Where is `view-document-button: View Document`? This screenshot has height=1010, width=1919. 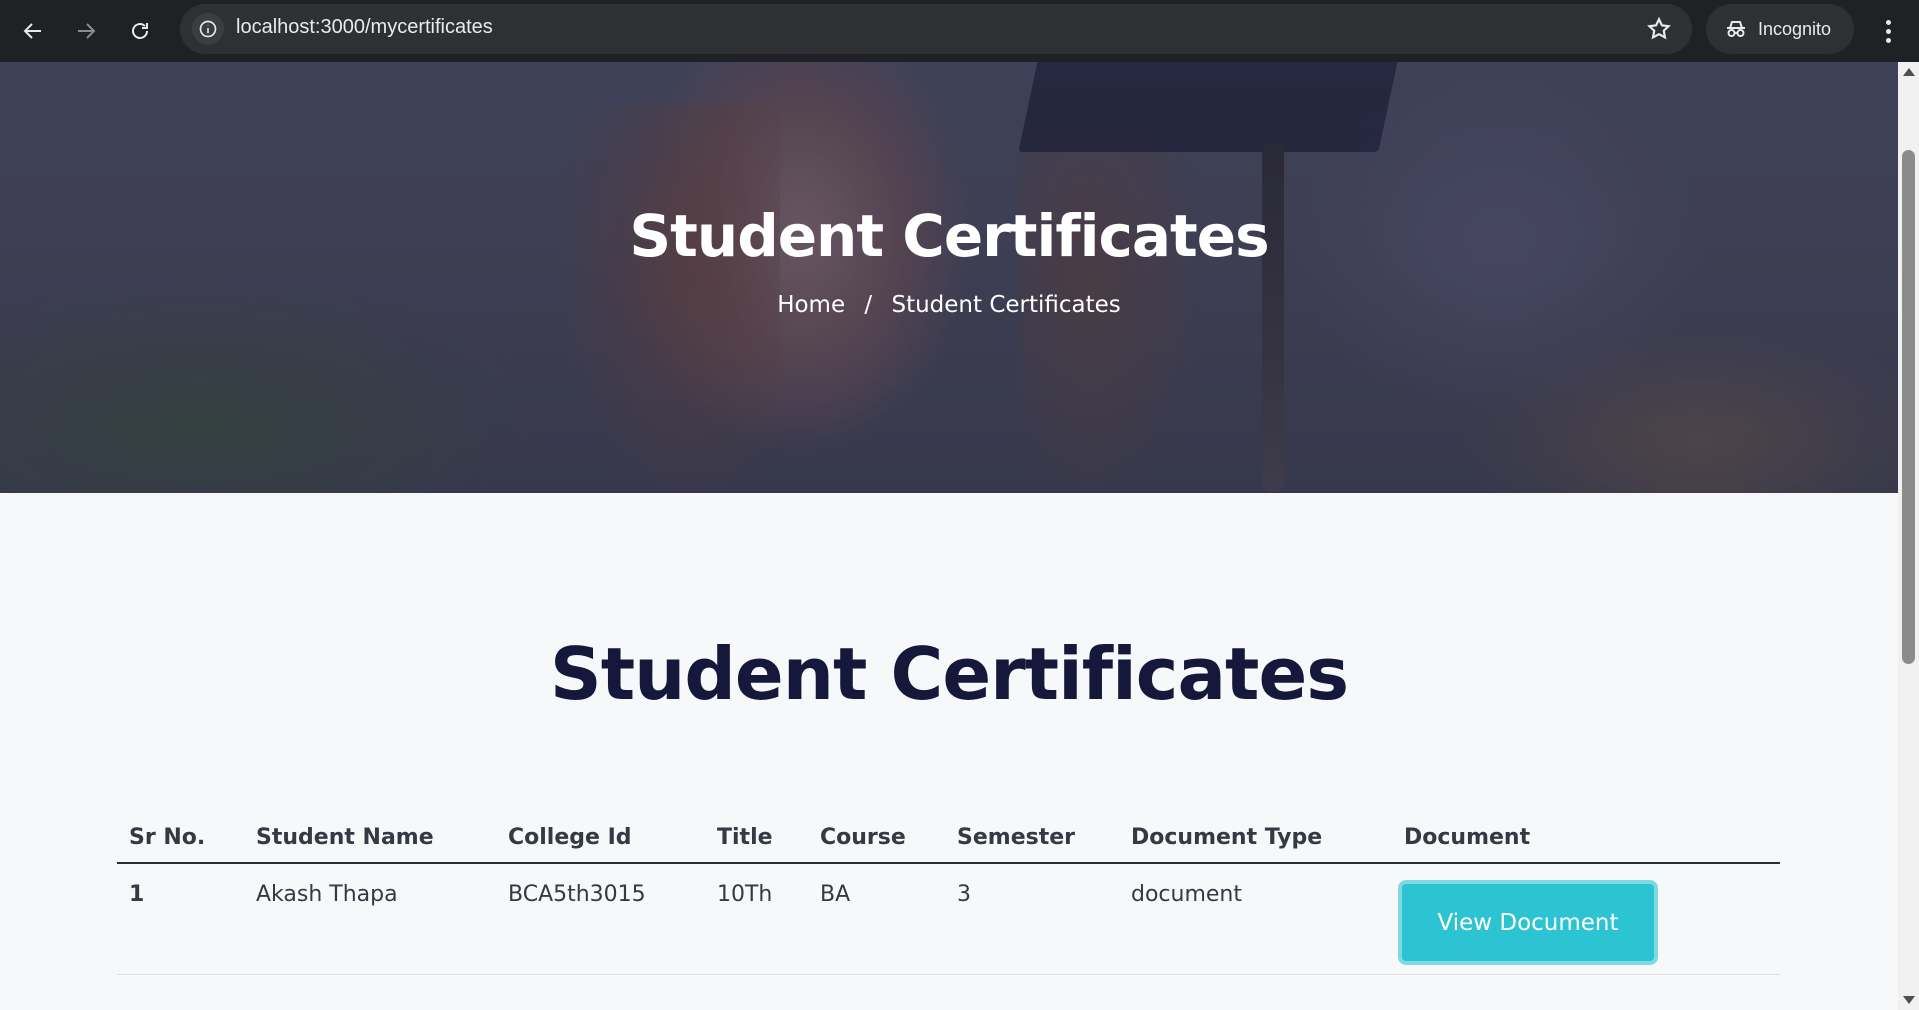 view-document-button: View Document is located at coordinates (1528, 922).